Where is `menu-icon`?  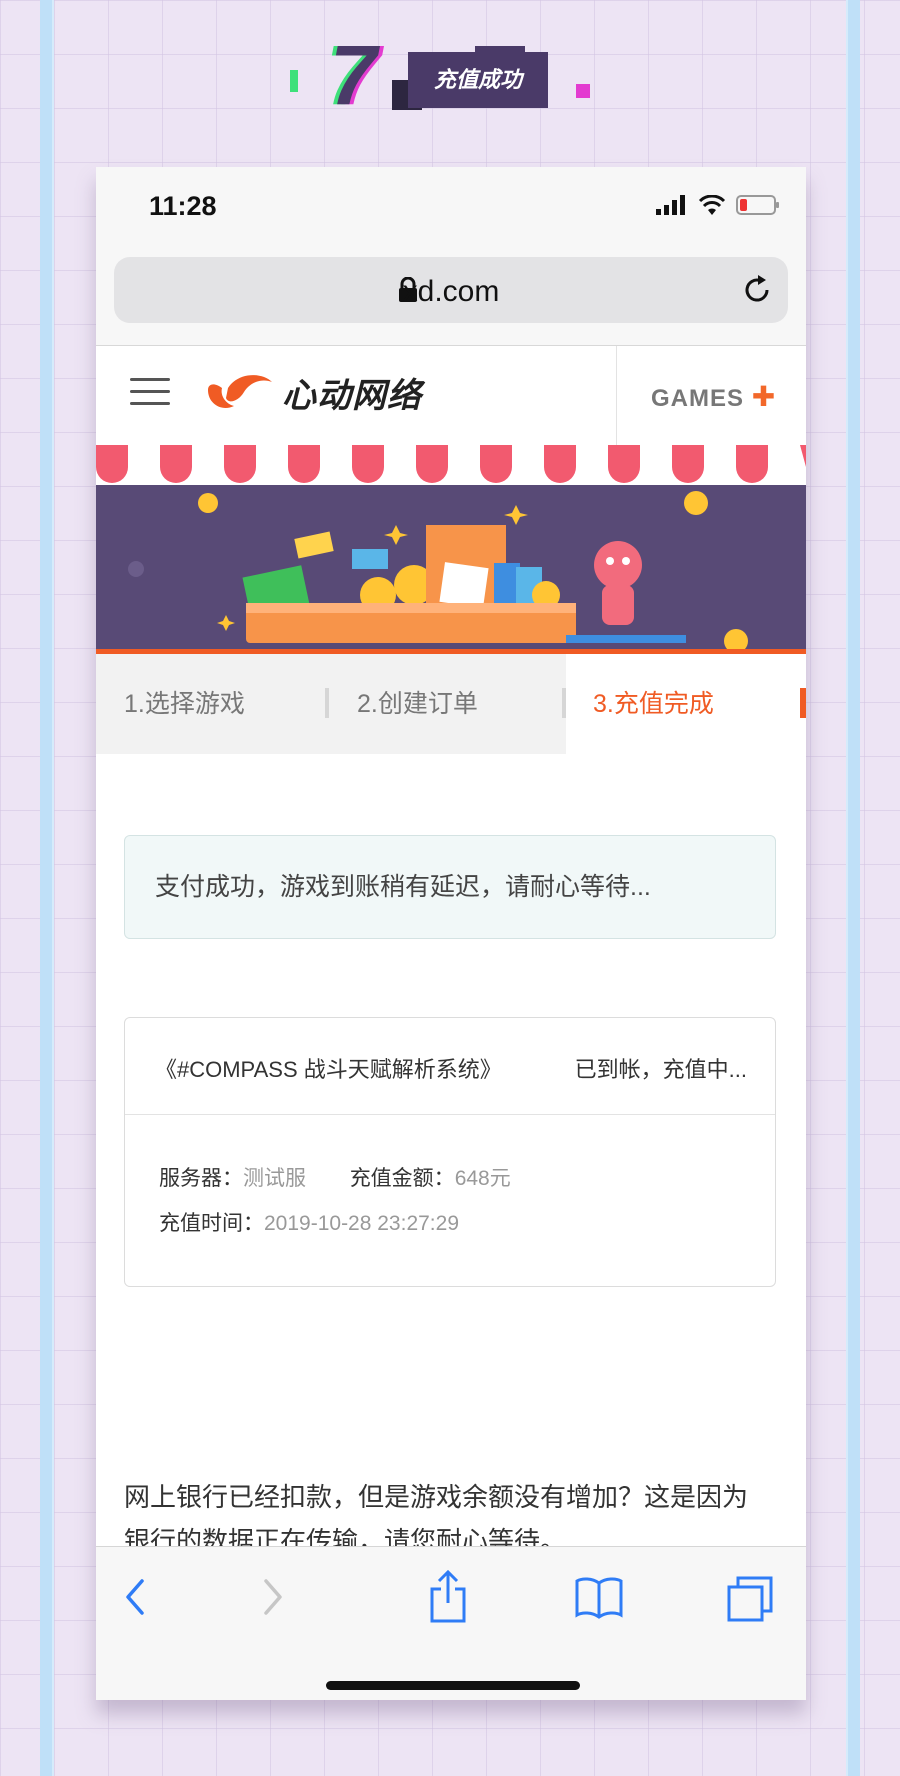 menu-icon is located at coordinates (150, 393).